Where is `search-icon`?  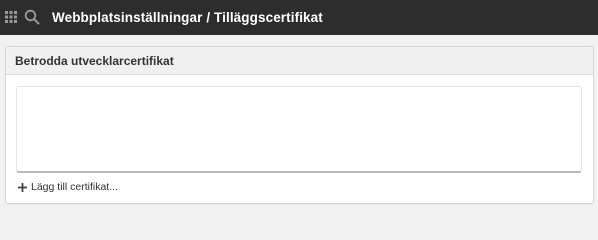 search-icon is located at coordinates (32, 17).